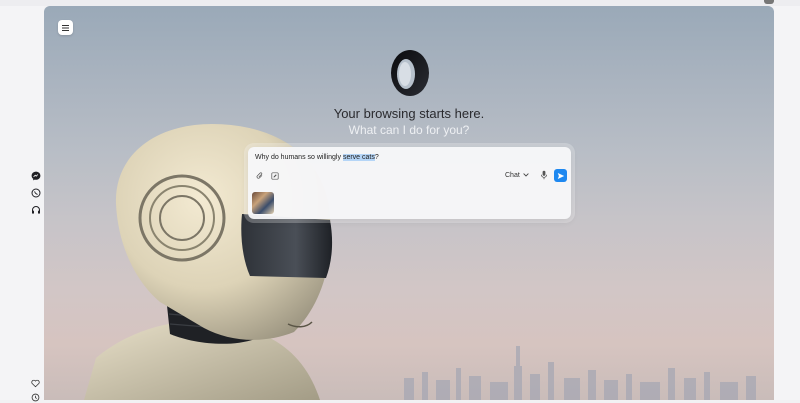  I want to click on messenger-icon, so click(35, 175).